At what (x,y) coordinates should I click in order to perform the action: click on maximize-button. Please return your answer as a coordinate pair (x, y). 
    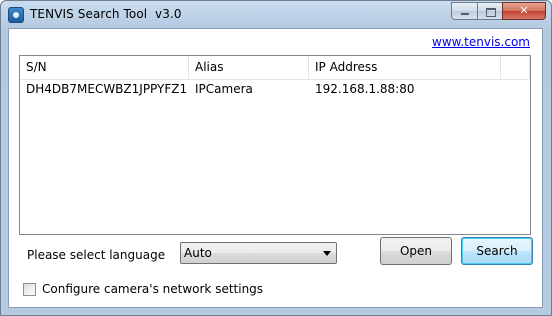
    Looking at the image, I should click on (489, 11).